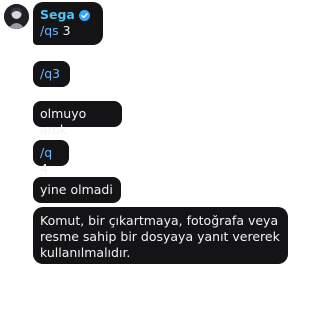 The width and height of the screenshot is (320, 320). I want to click on message-text: /qs 3, so click(68, 31).